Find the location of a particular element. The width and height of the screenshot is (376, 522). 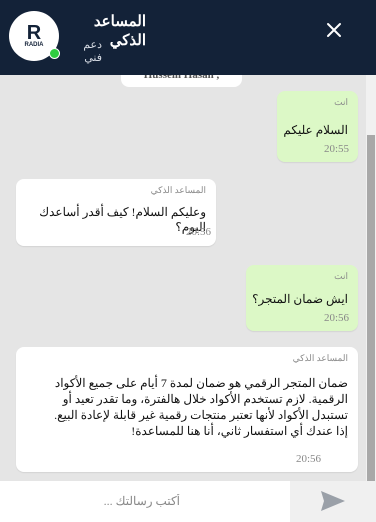

avatar-logo-subtext: RADIA is located at coordinates (34, 45).